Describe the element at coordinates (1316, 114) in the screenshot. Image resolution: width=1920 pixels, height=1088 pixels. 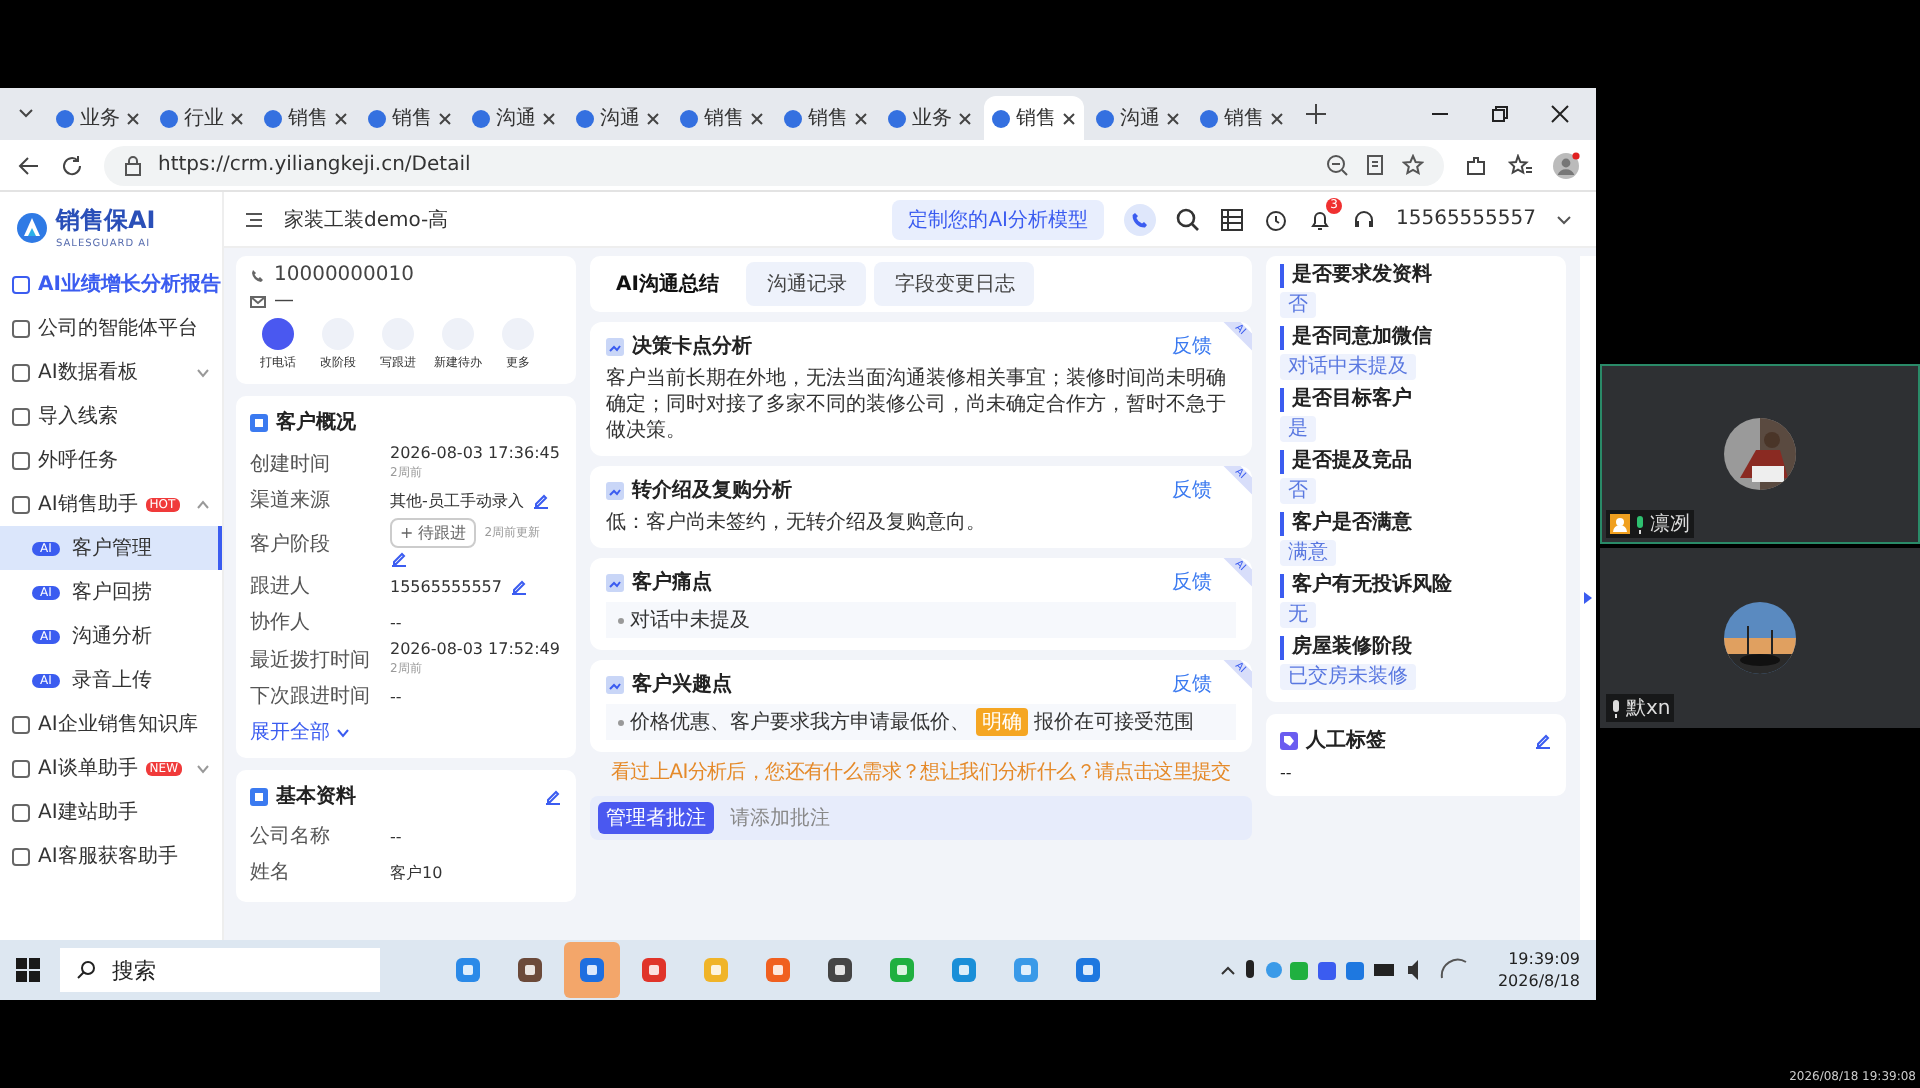
I see `new-tab-icon` at that location.